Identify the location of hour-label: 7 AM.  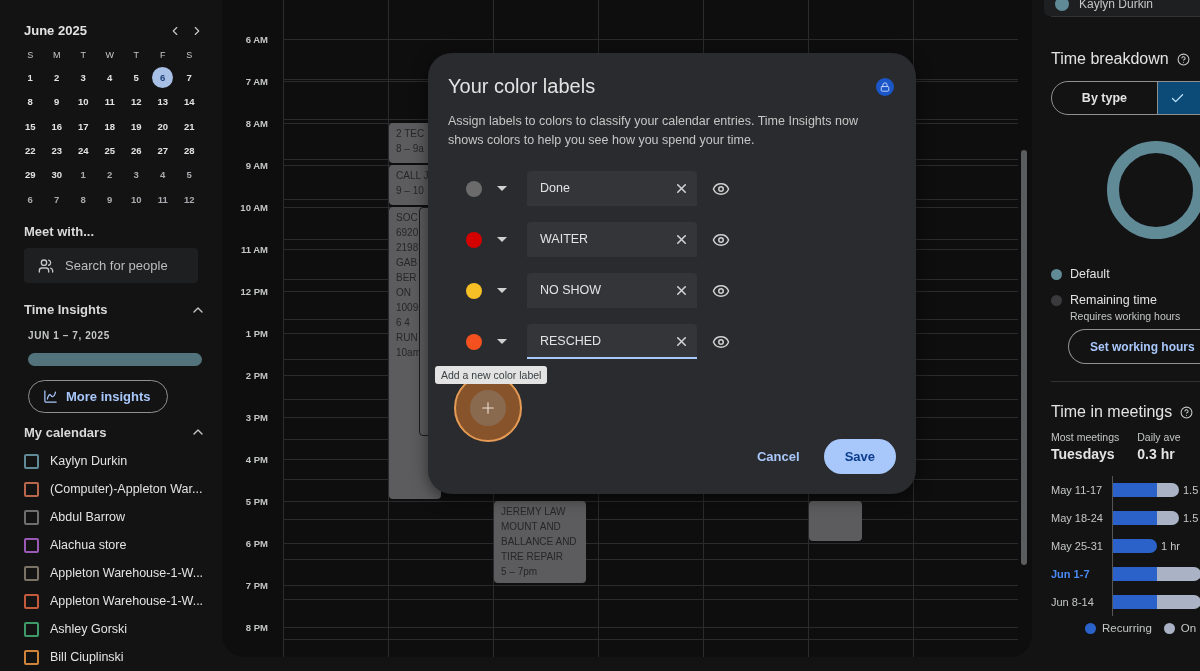
(256, 82).